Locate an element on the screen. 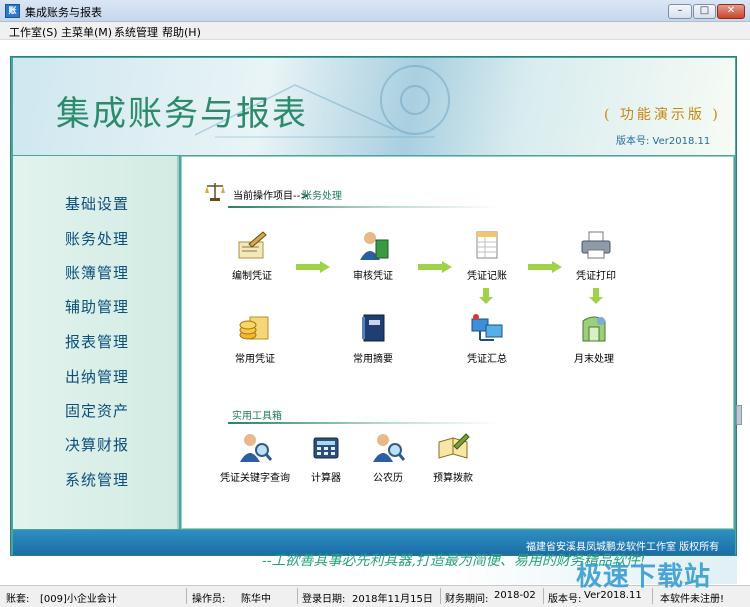 The height and width of the screenshot is (607, 750). tool-label: 凭证汇总 is located at coordinates (487, 359).